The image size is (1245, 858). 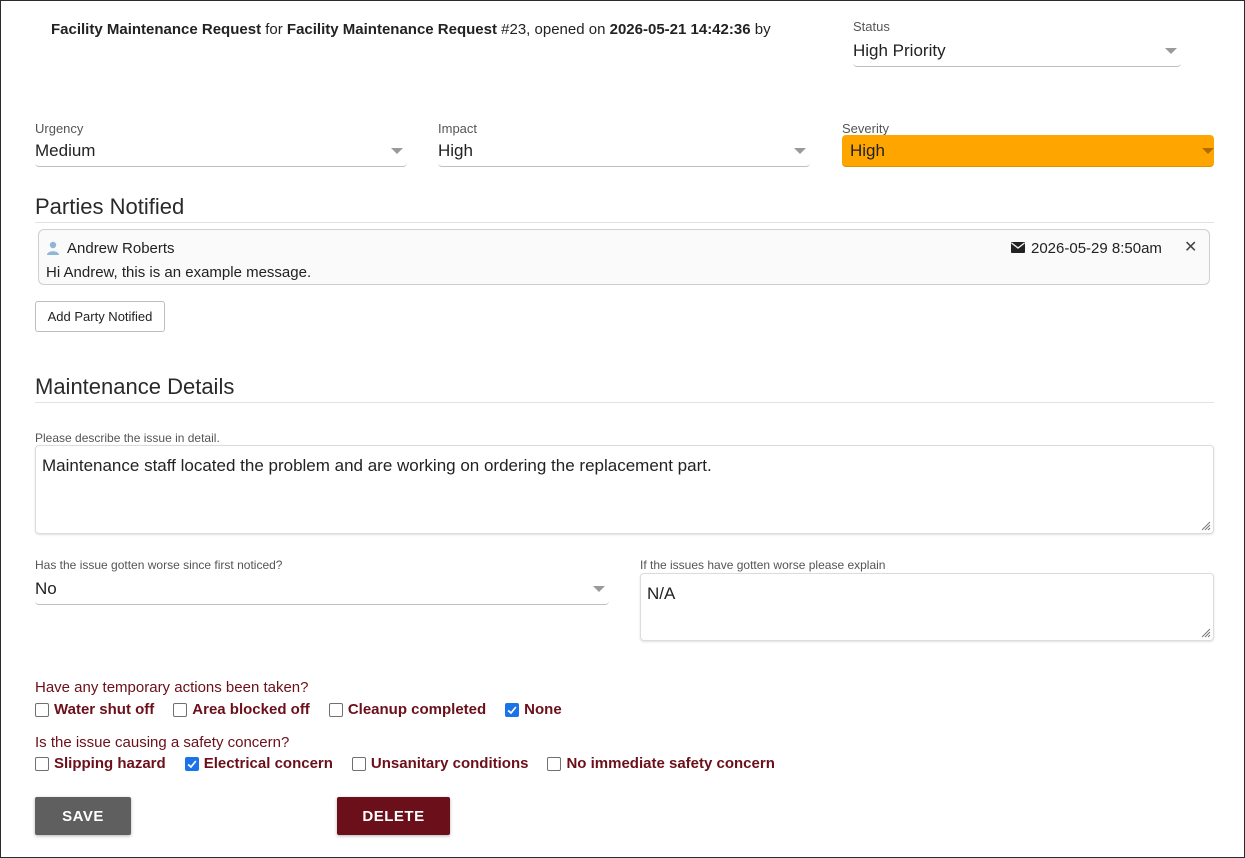 I want to click on explain-value: N/A, so click(x=661, y=593).